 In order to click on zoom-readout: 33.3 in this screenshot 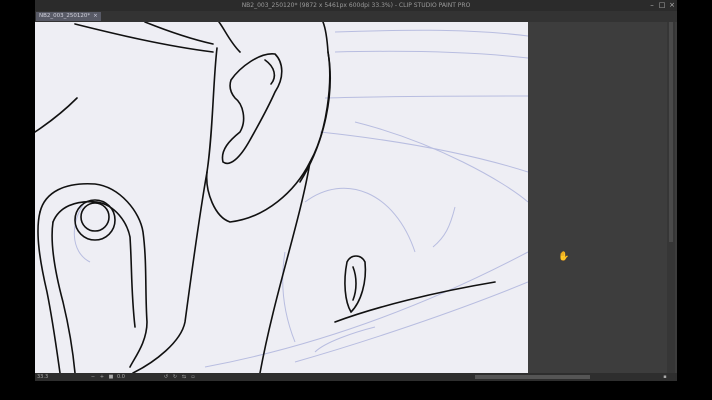, I will do `click(42, 377)`.